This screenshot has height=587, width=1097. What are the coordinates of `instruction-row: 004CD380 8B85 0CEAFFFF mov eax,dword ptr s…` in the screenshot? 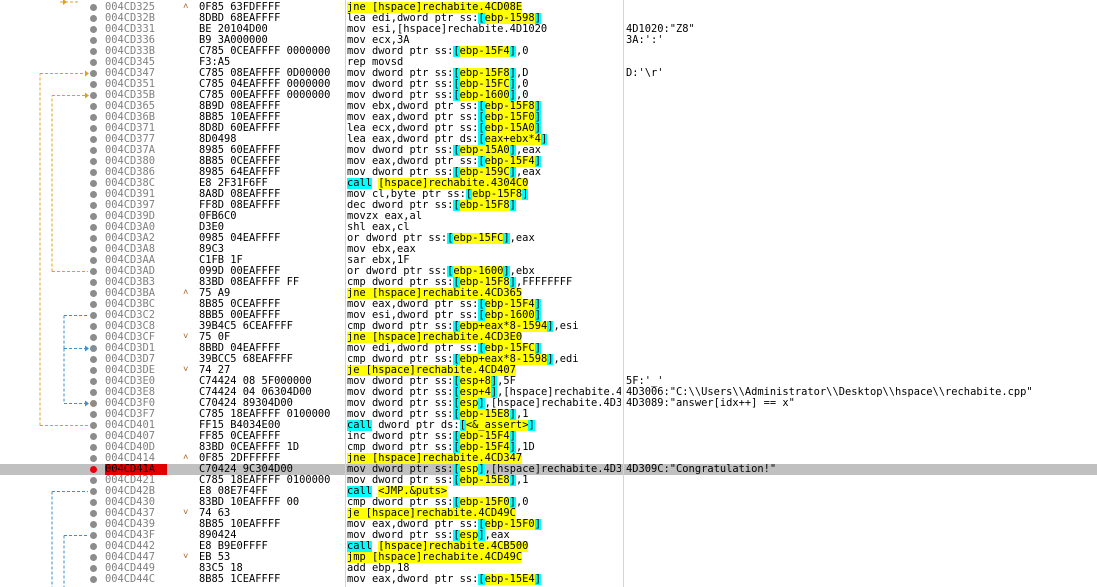 It's located at (548, 161).